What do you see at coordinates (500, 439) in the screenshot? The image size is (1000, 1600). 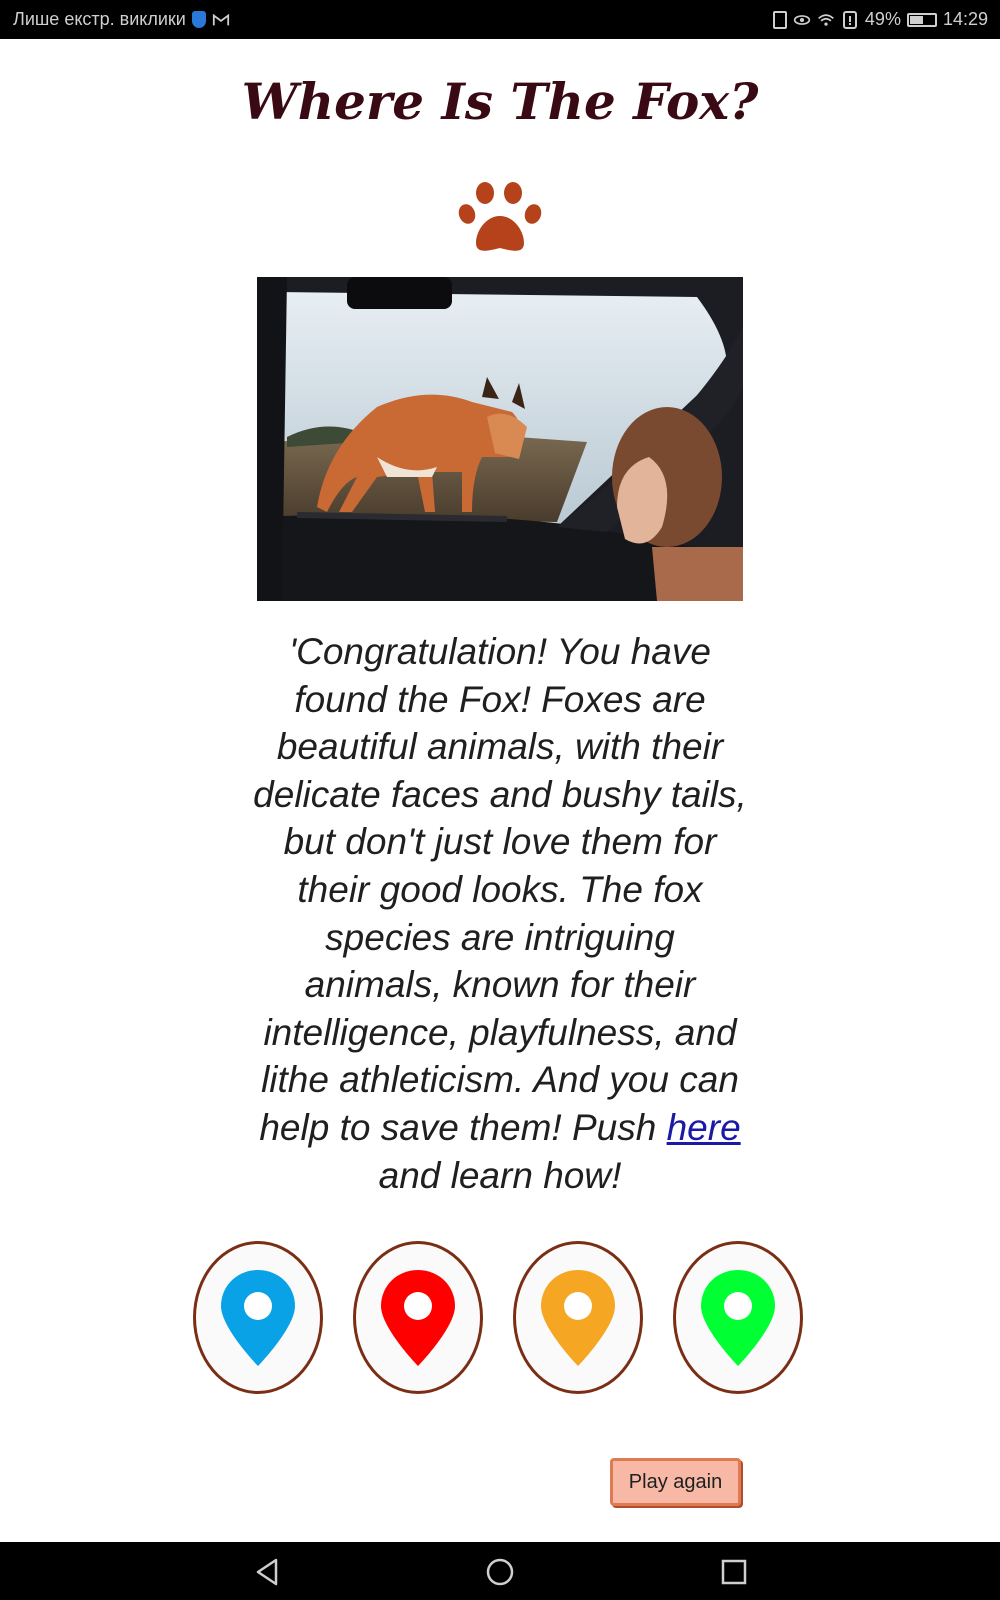 I see `fox-photo` at bounding box center [500, 439].